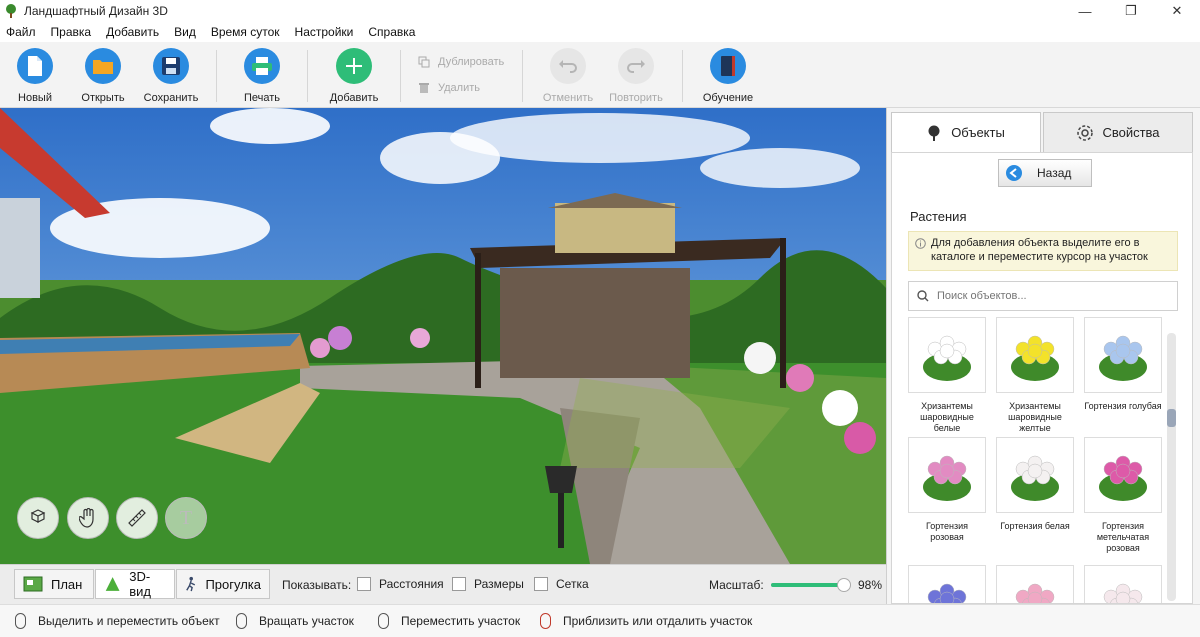 Image resolution: width=1200 pixels, height=637 pixels. What do you see at coordinates (262, 66) in the screenshot?
I see `printer-icon` at bounding box center [262, 66].